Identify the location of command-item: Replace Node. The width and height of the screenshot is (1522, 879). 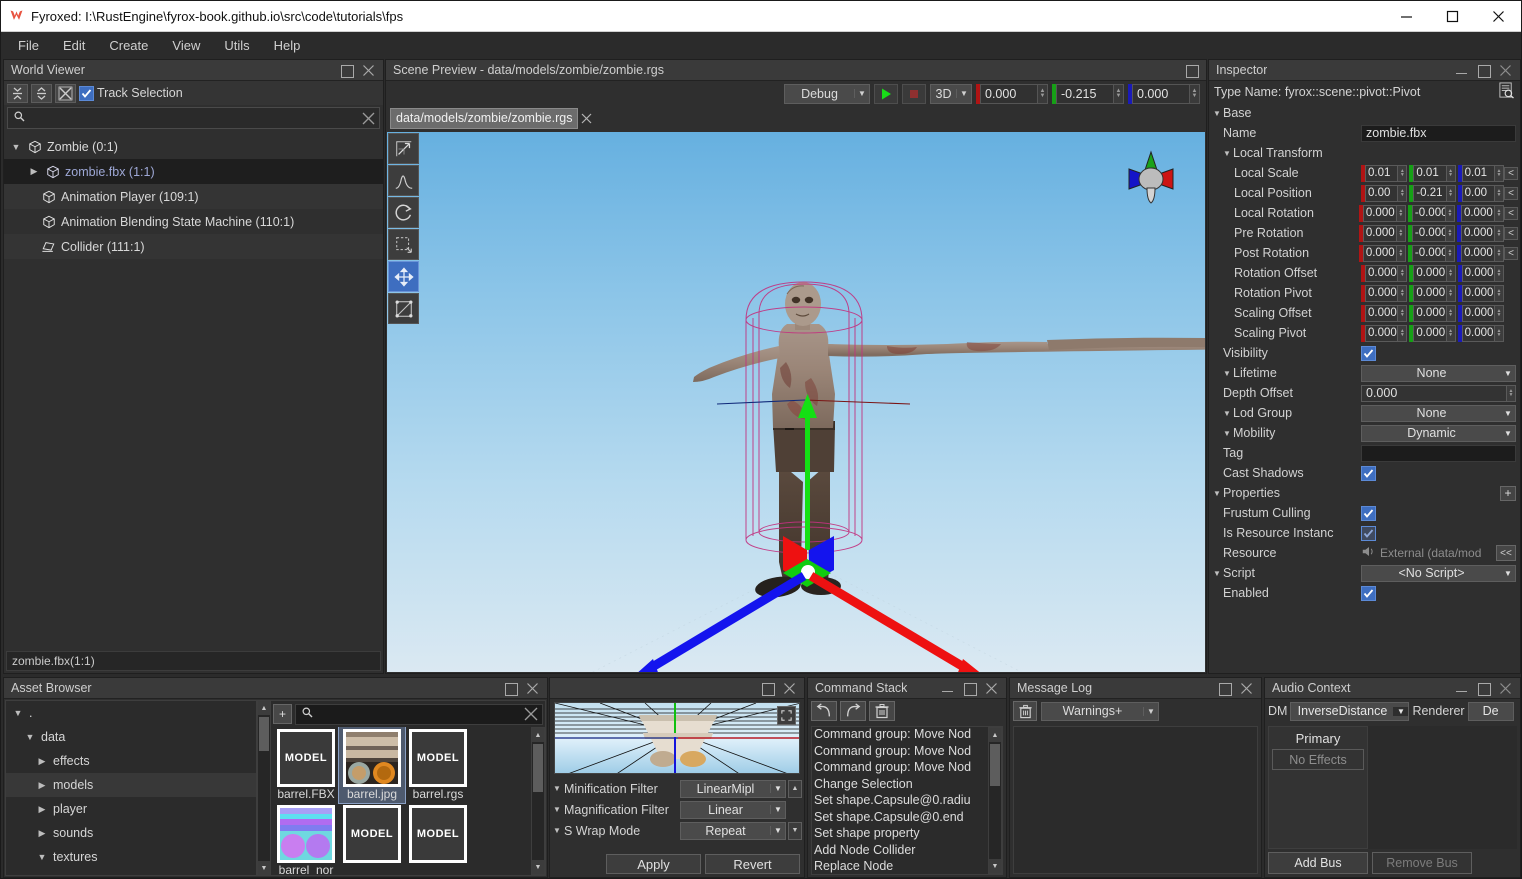
(900, 866).